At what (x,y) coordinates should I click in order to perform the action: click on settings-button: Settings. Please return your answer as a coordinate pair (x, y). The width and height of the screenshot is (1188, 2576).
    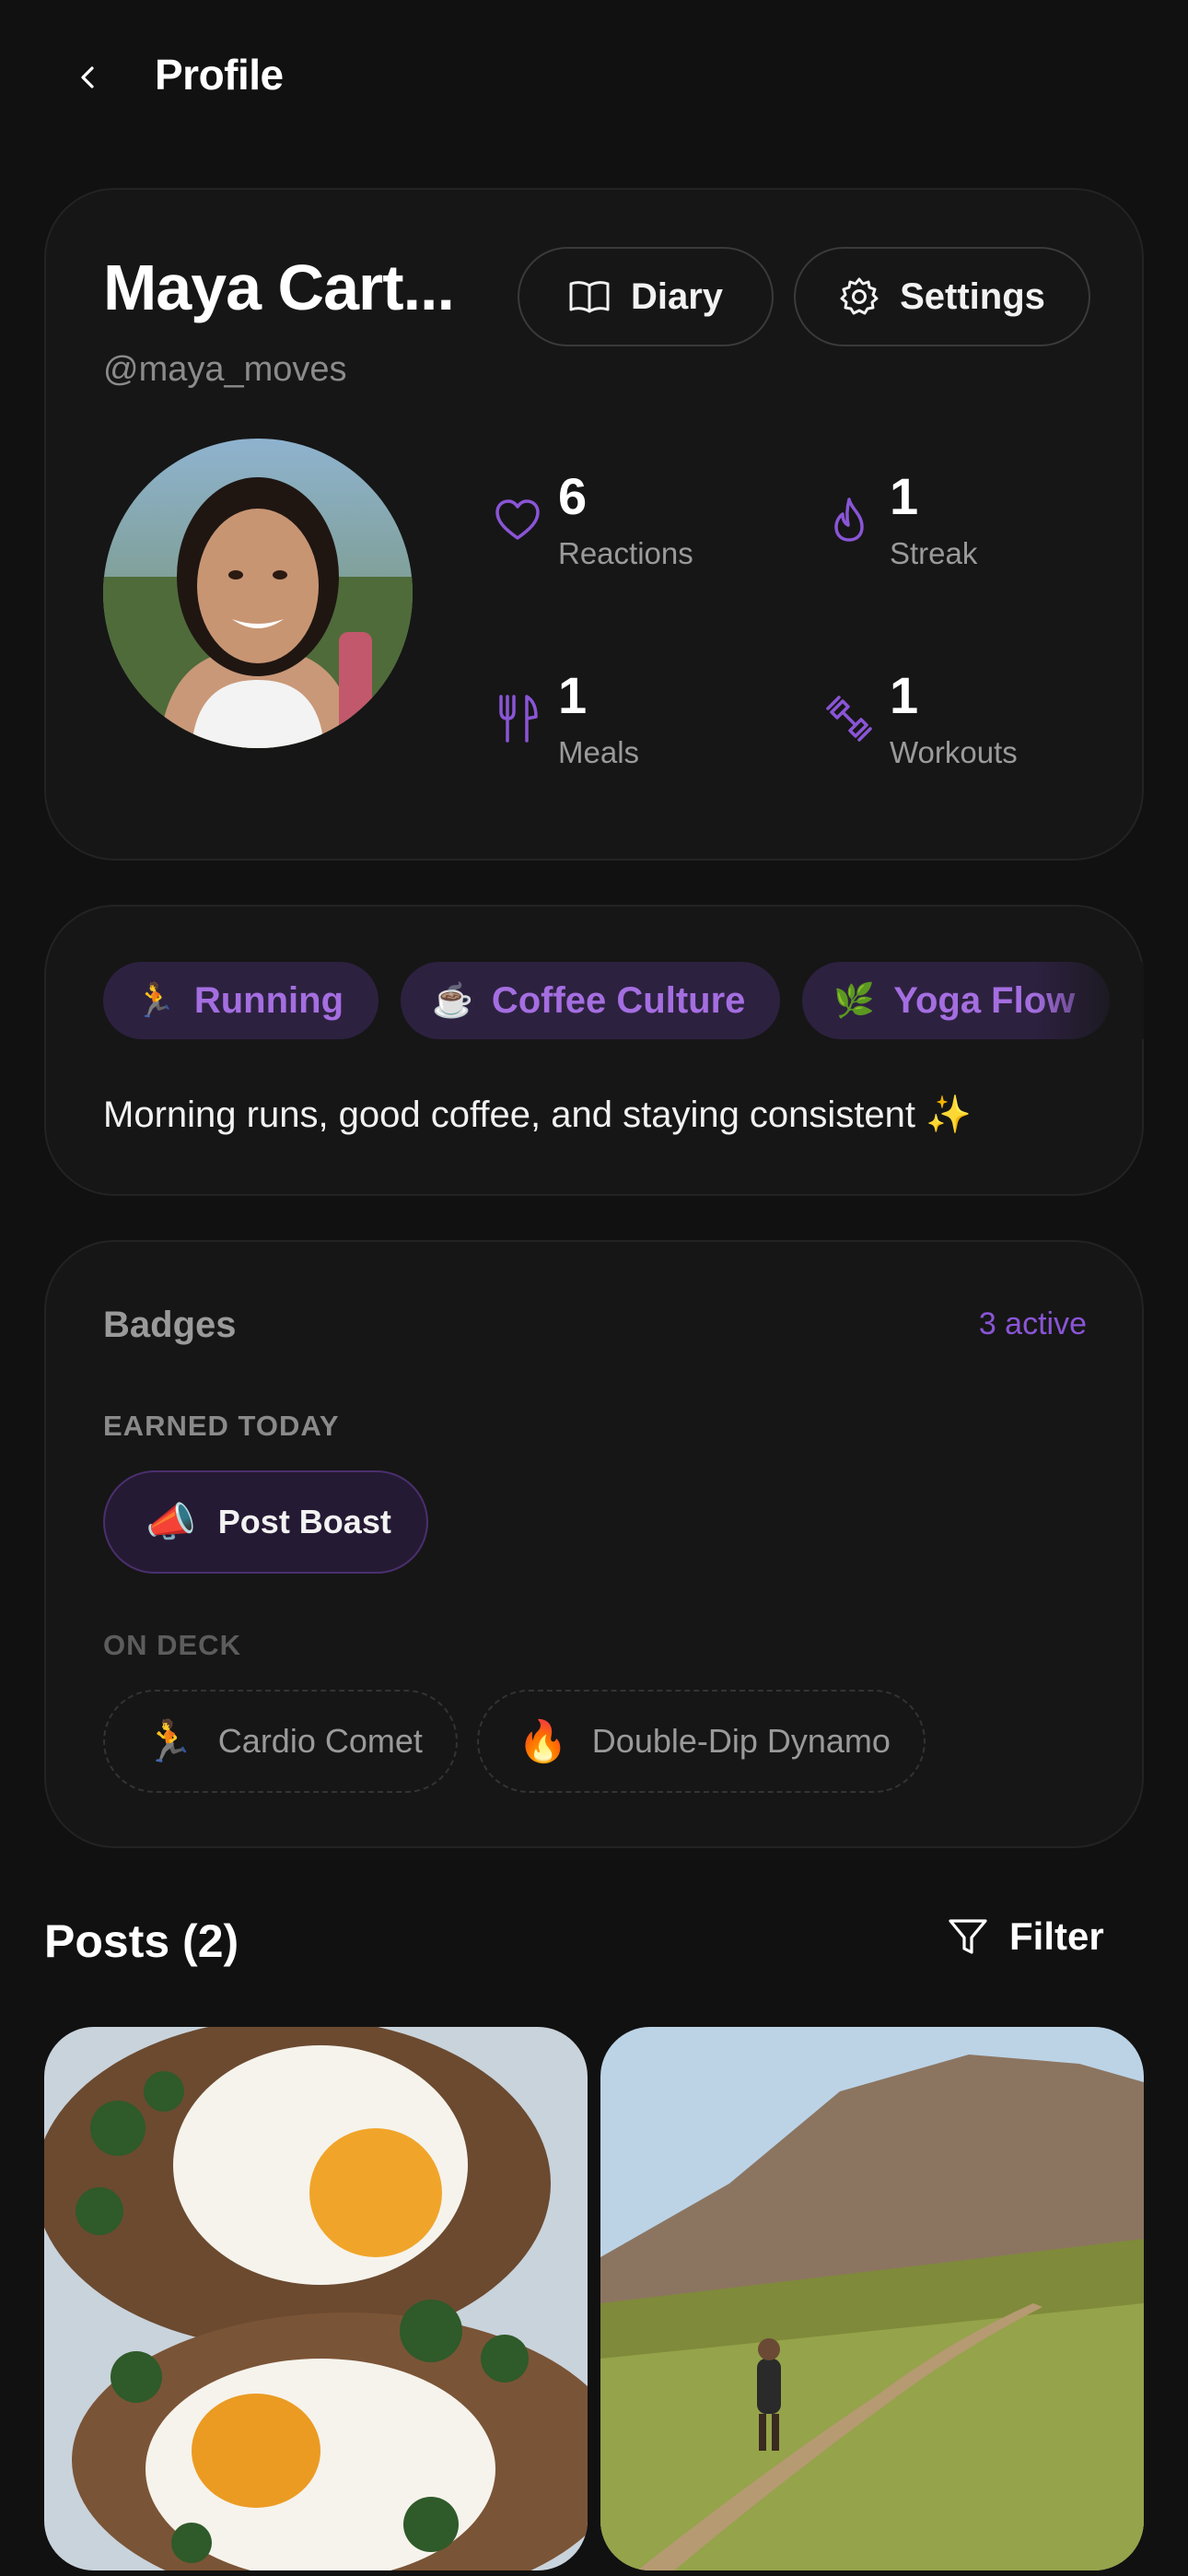
    Looking at the image, I should click on (942, 296).